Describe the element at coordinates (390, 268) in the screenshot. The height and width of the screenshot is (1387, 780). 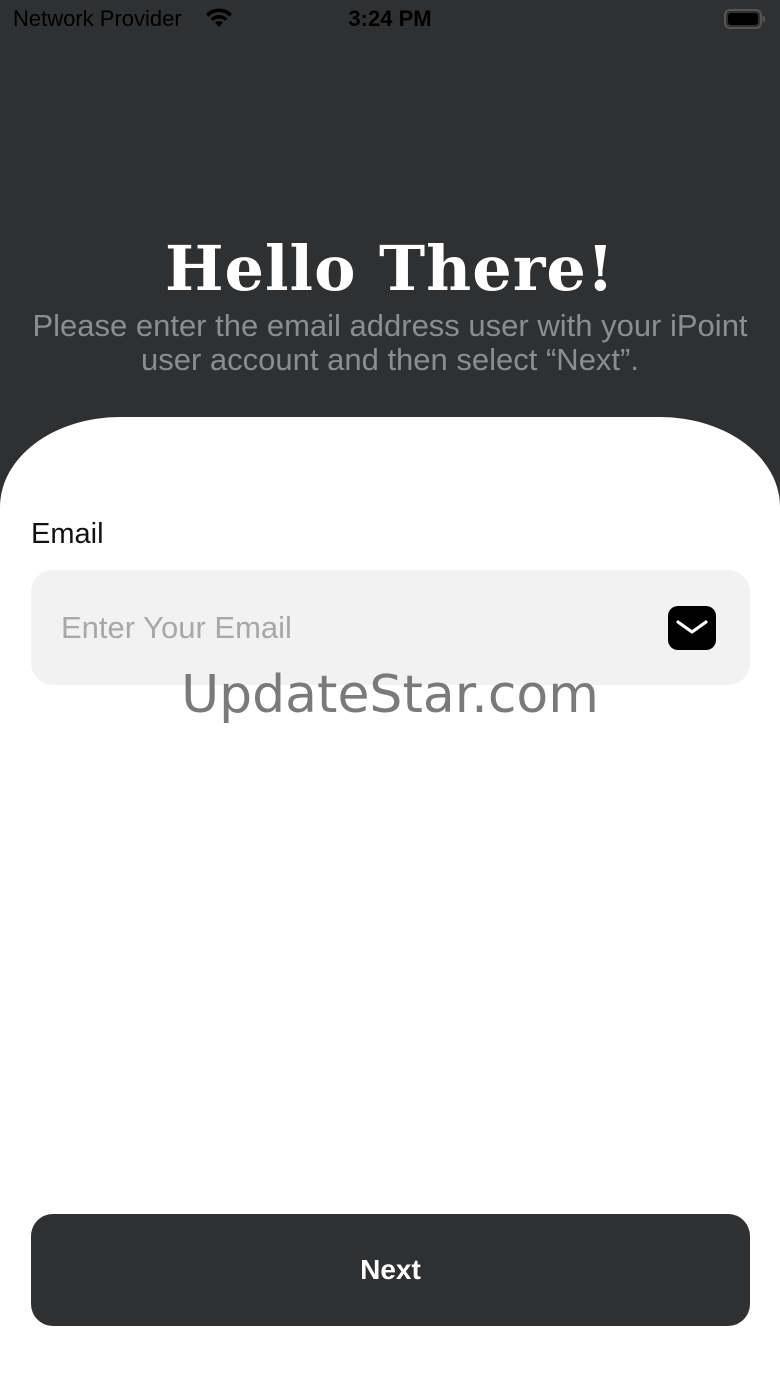
I see `page-title: Hello There!` at that location.